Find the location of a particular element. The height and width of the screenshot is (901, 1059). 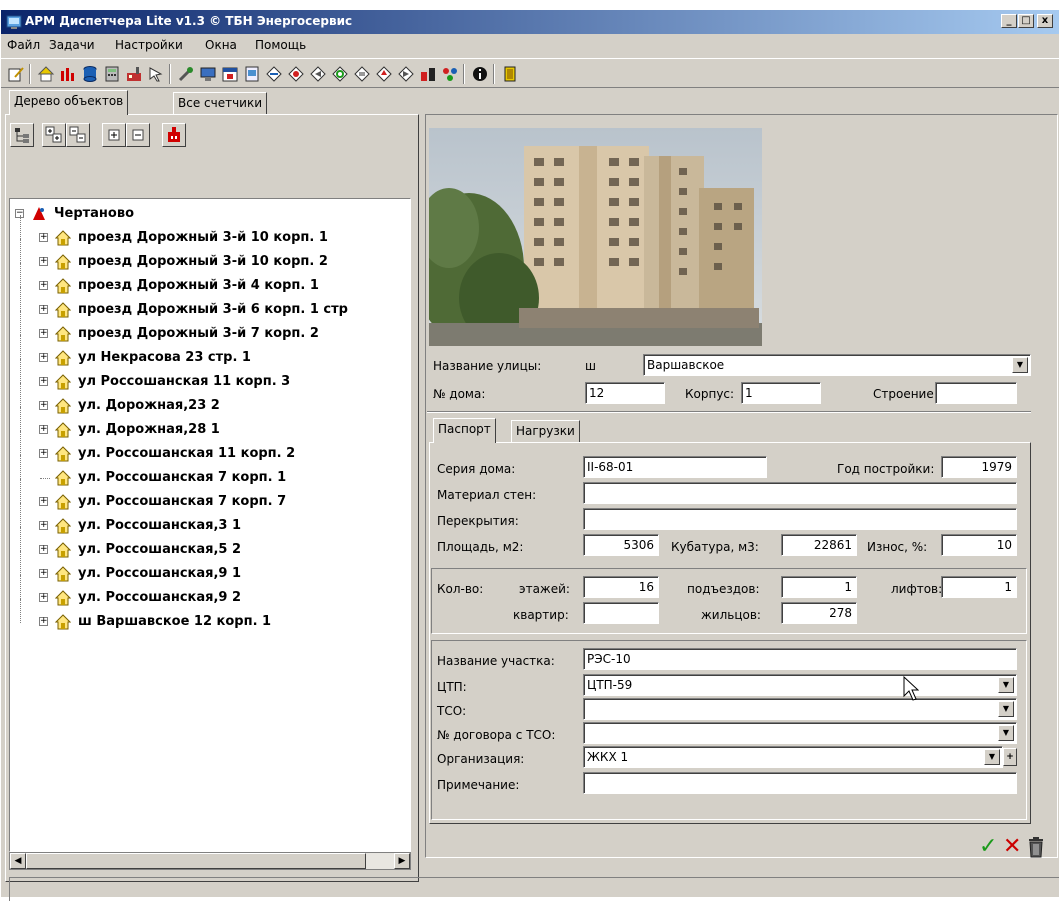

perekr-field is located at coordinates (800, 519).